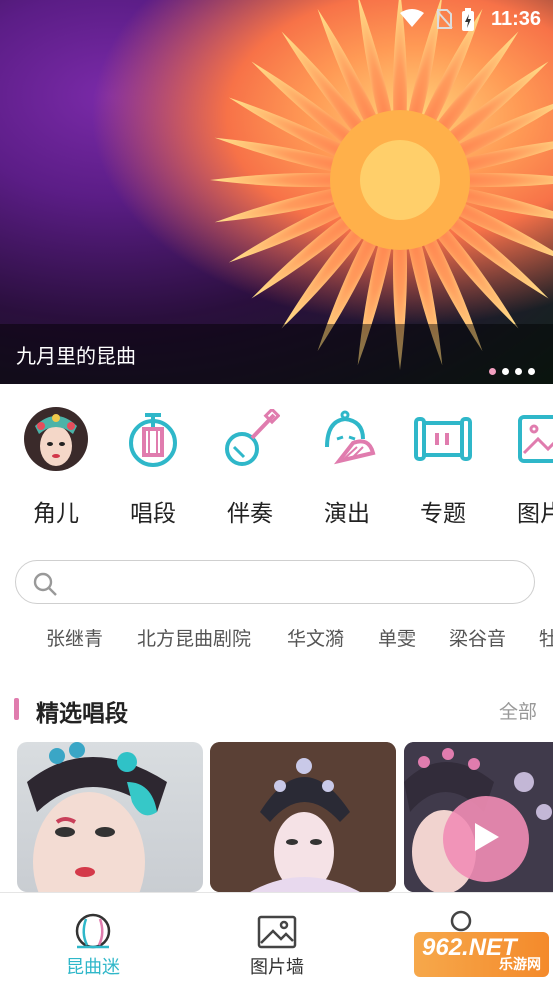 Image resolution: width=553 pixels, height=984 pixels. What do you see at coordinates (16, 709) in the screenshot?
I see `section-accent-bar` at bounding box center [16, 709].